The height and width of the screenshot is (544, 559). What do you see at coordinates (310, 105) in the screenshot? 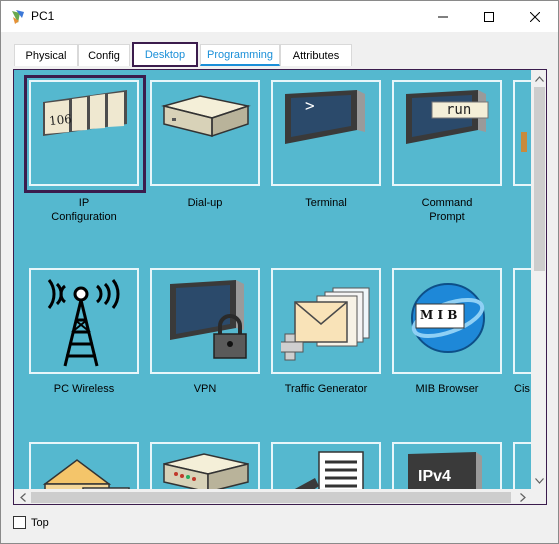
I see `terminal-icon-prompt: >` at bounding box center [310, 105].